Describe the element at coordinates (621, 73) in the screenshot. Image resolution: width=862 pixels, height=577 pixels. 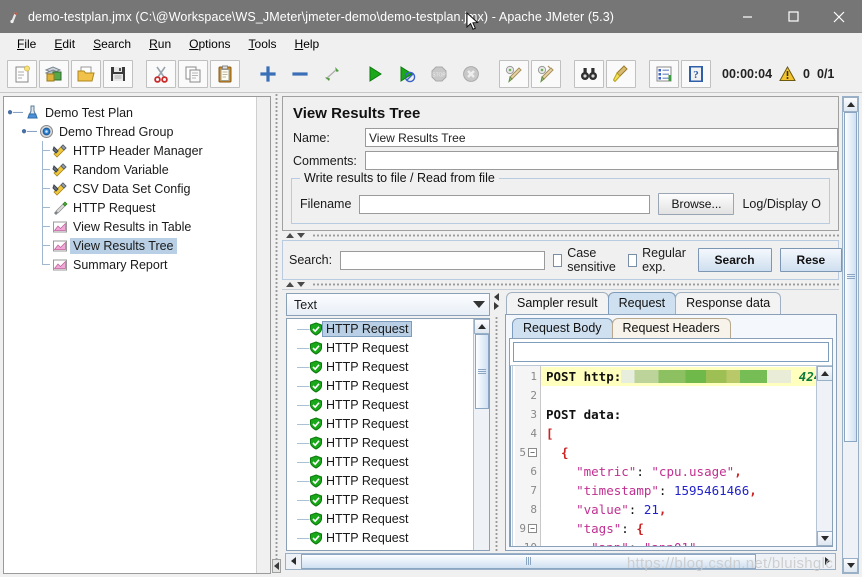
I see `search-reset-button` at that location.